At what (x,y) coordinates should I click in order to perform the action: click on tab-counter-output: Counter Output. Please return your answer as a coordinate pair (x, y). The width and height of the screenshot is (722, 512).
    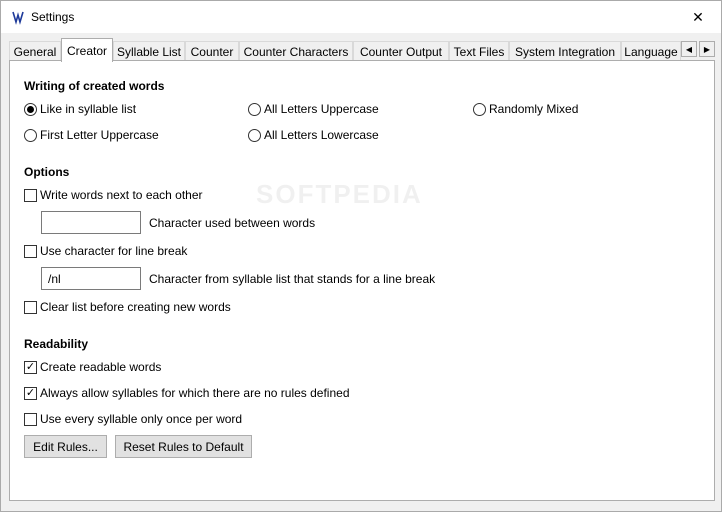
    Looking at the image, I should click on (401, 51).